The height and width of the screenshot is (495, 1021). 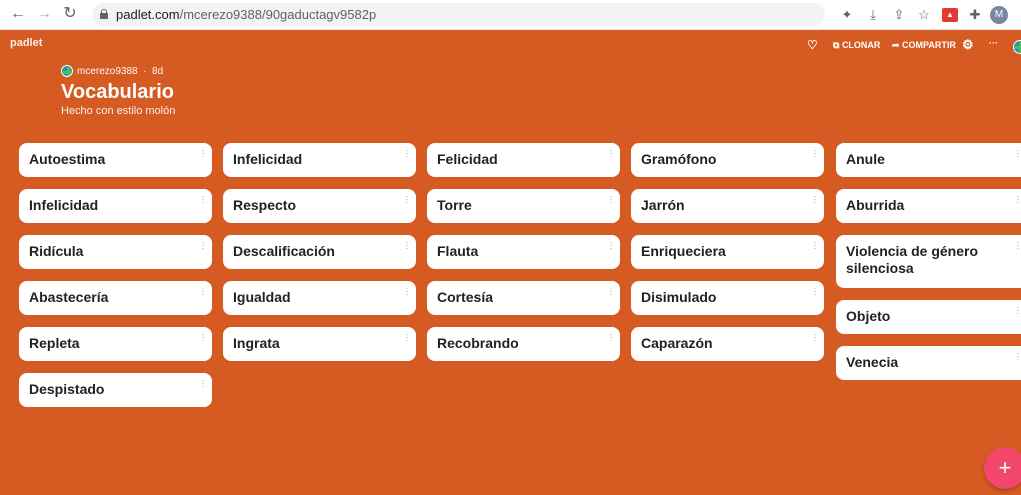 What do you see at coordinates (912, 259) in the screenshot?
I see `post-title: Violencia de género silenciosa` at bounding box center [912, 259].